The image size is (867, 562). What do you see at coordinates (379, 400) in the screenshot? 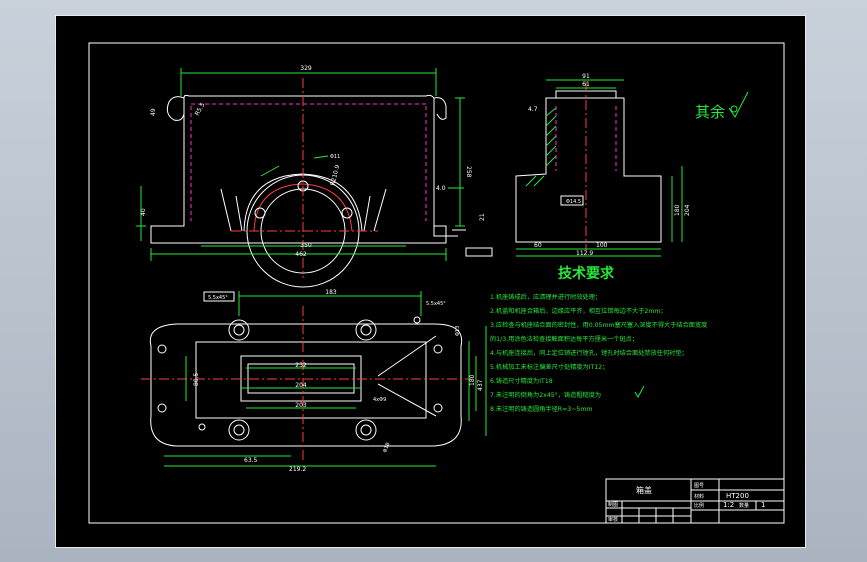
I see `top-dim-hole-callout: 4xΦ9` at bounding box center [379, 400].